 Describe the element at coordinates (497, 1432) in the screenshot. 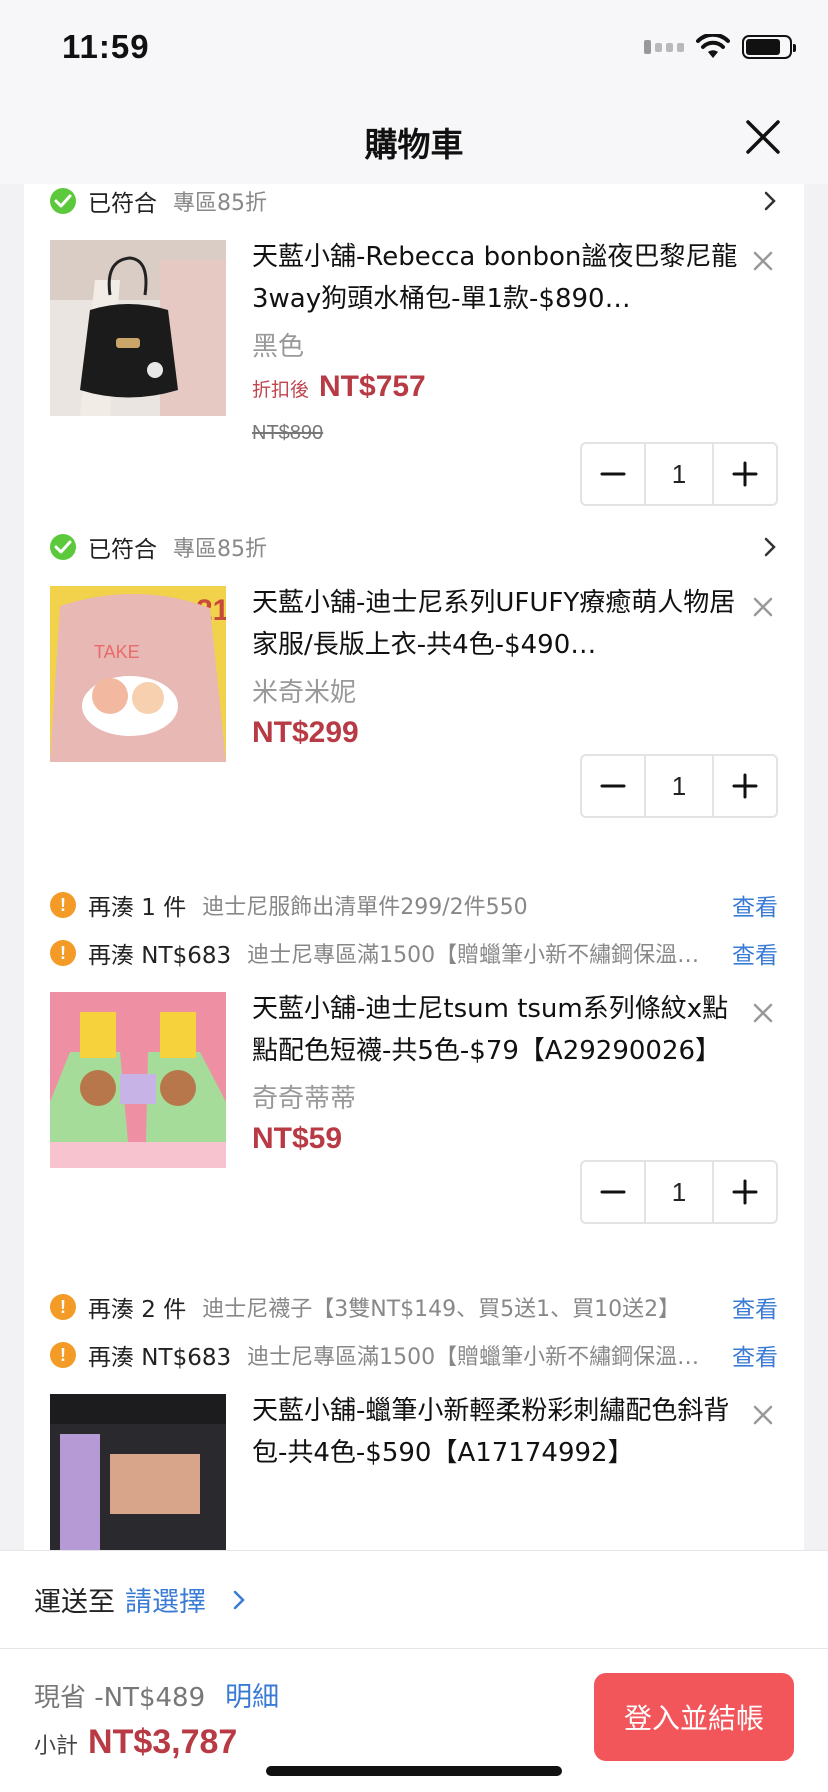

I see `product-title: 天藍小舖-蠟筆小新輕柔粉彩刺繡配色斜背包-共4色-$590【A17174992】` at that location.